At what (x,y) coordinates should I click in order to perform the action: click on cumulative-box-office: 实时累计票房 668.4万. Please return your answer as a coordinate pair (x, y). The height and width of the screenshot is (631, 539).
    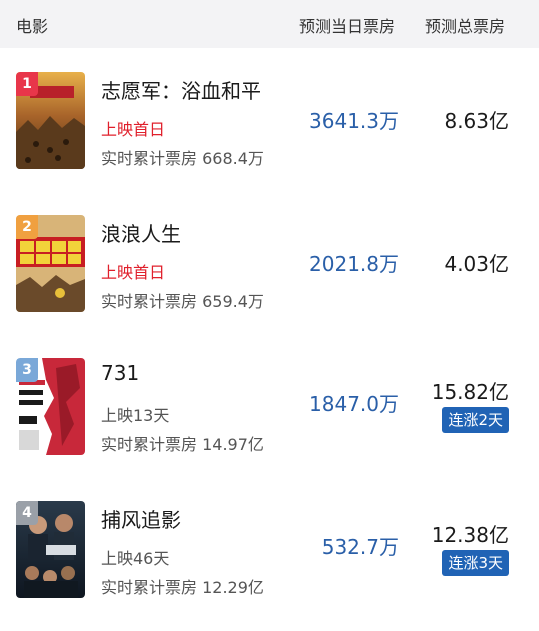
    Looking at the image, I should click on (182, 158).